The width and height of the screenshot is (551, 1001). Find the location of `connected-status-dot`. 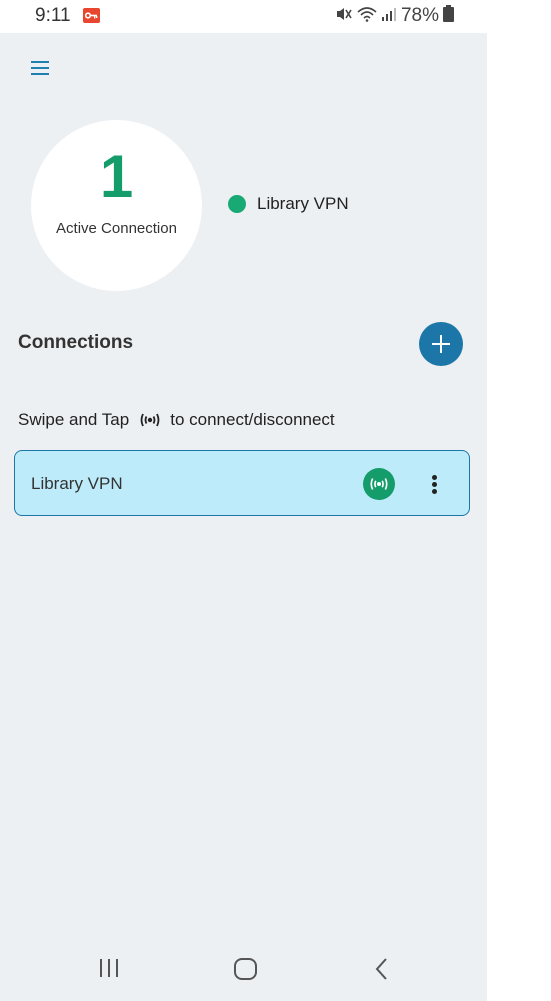

connected-status-dot is located at coordinates (237, 204).